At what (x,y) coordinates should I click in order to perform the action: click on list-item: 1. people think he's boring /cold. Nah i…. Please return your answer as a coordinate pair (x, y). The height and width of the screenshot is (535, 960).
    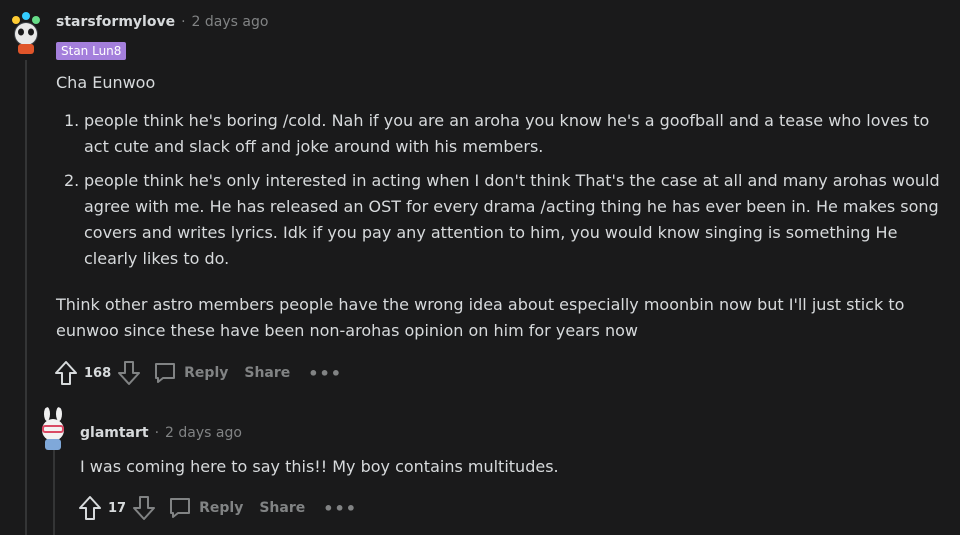
    Looking at the image, I should click on (503, 134).